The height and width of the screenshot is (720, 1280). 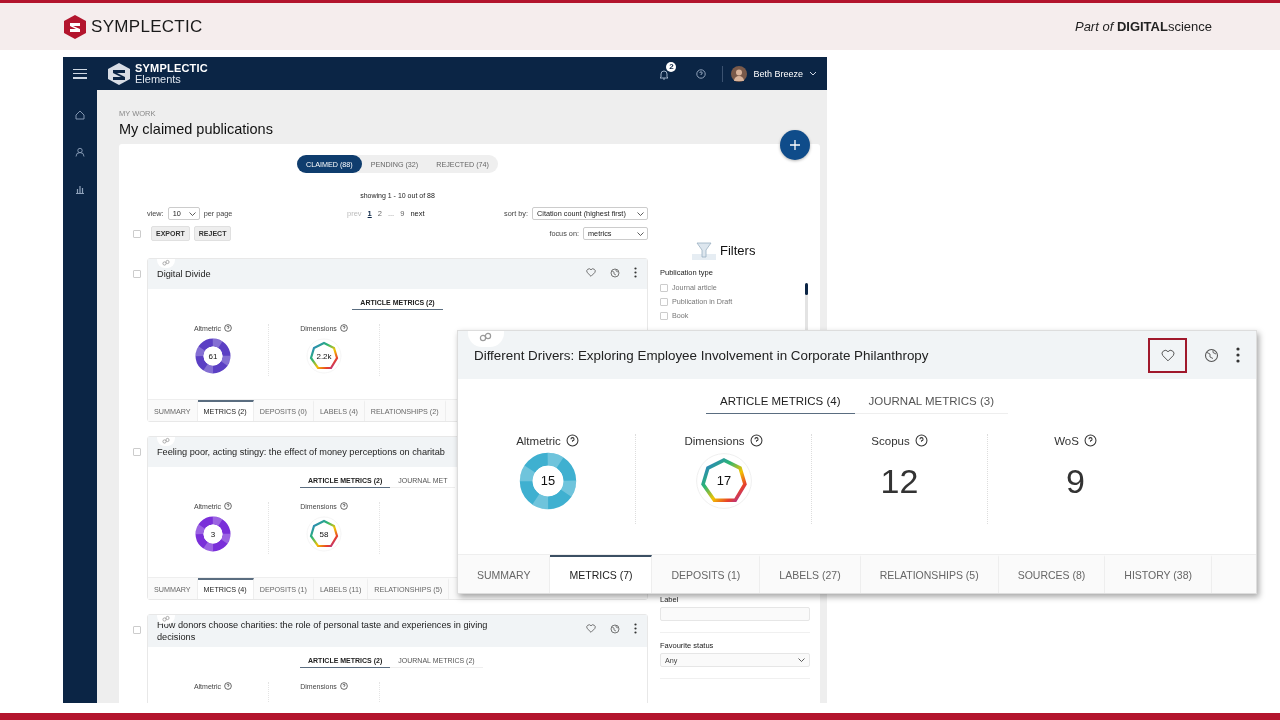 What do you see at coordinates (704, 250) in the screenshot?
I see `funnel-icon` at bounding box center [704, 250].